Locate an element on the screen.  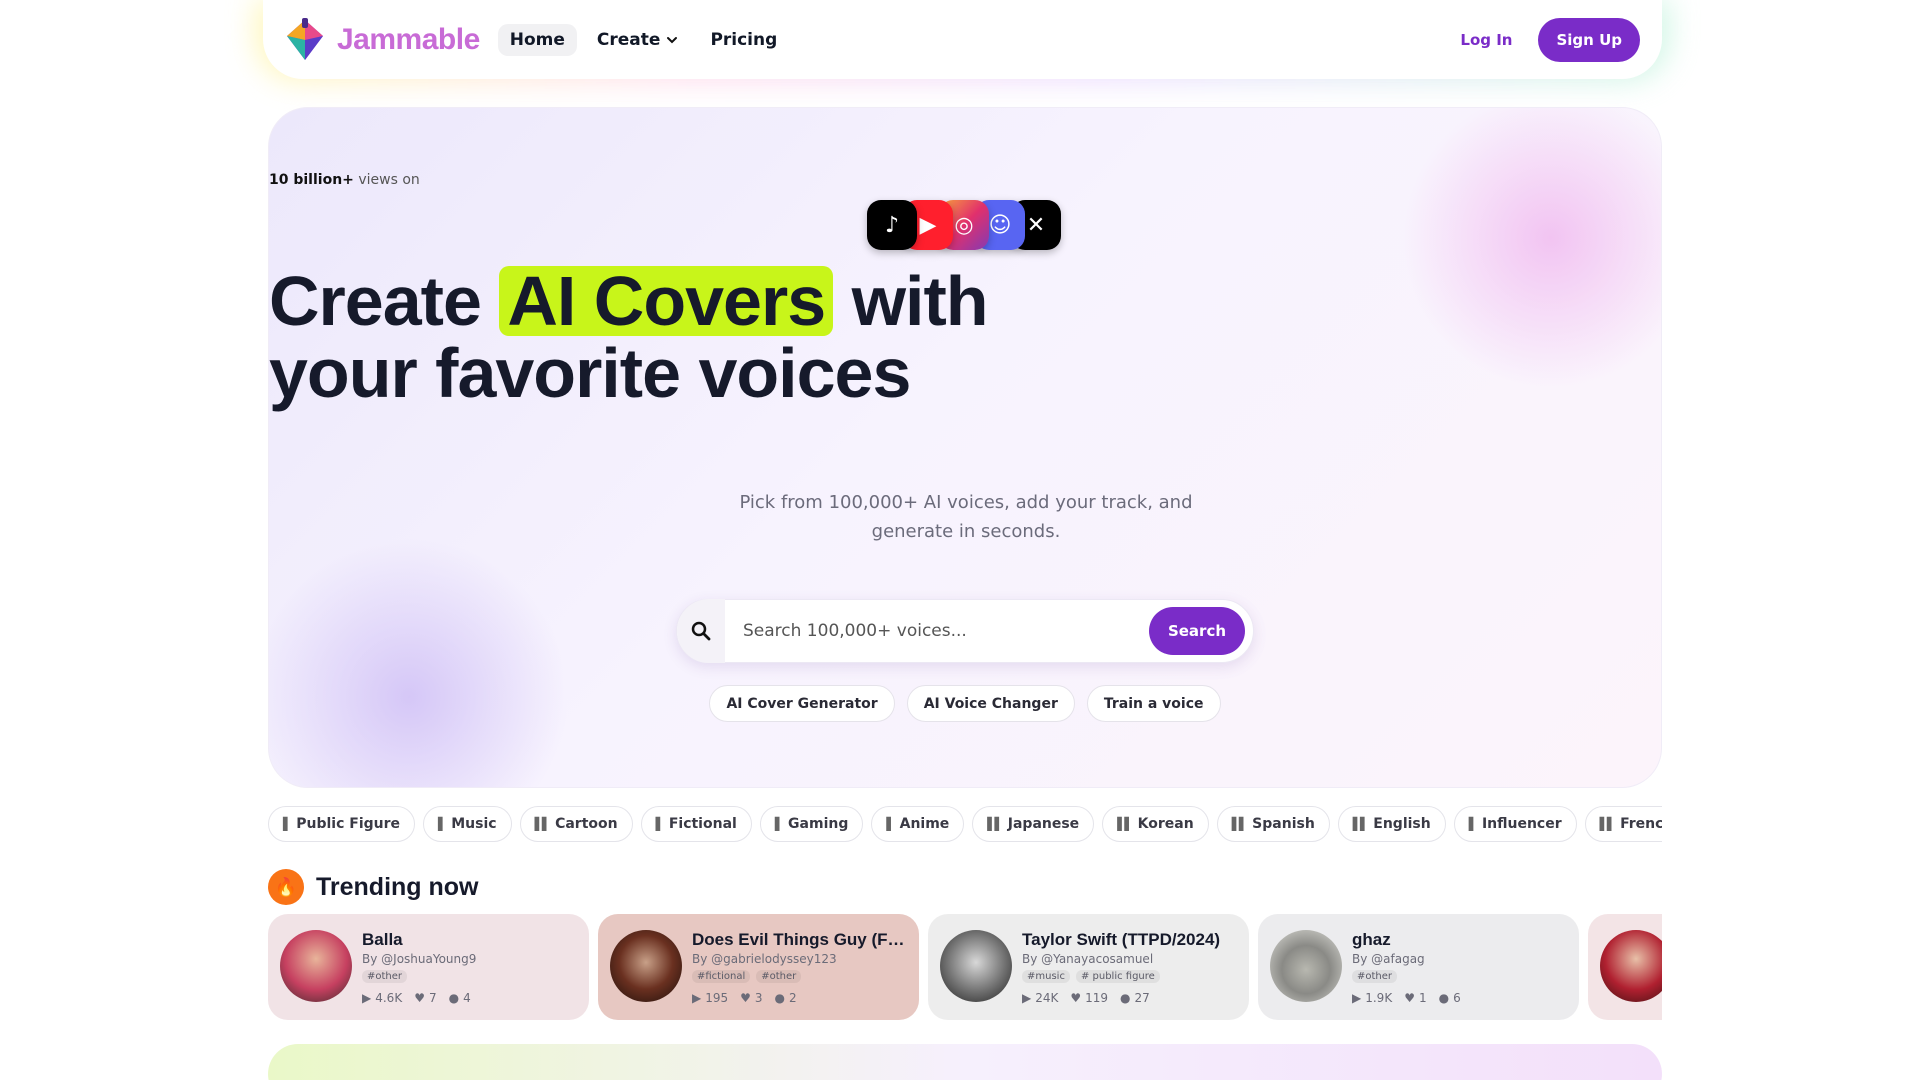
nav-pricing-label: Pricing is located at coordinates (744, 39).